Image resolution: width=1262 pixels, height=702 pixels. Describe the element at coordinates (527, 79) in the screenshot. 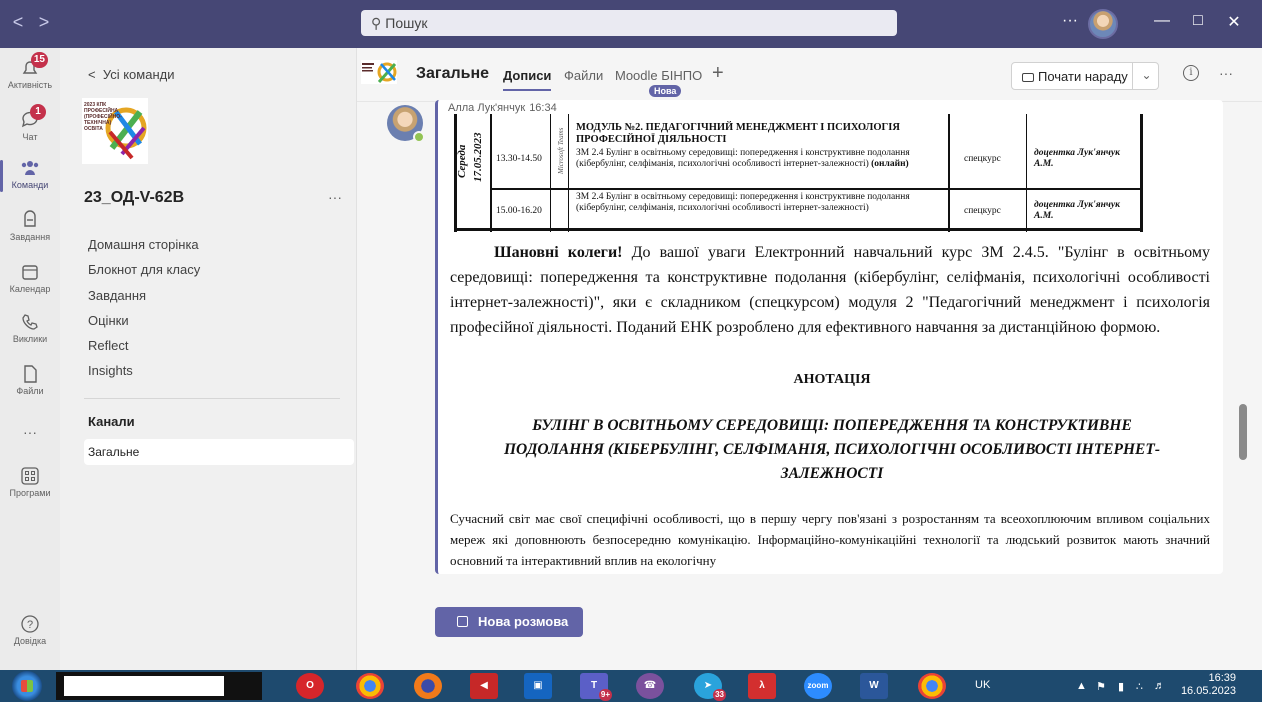

I see `tab-posts: Дописи` at that location.